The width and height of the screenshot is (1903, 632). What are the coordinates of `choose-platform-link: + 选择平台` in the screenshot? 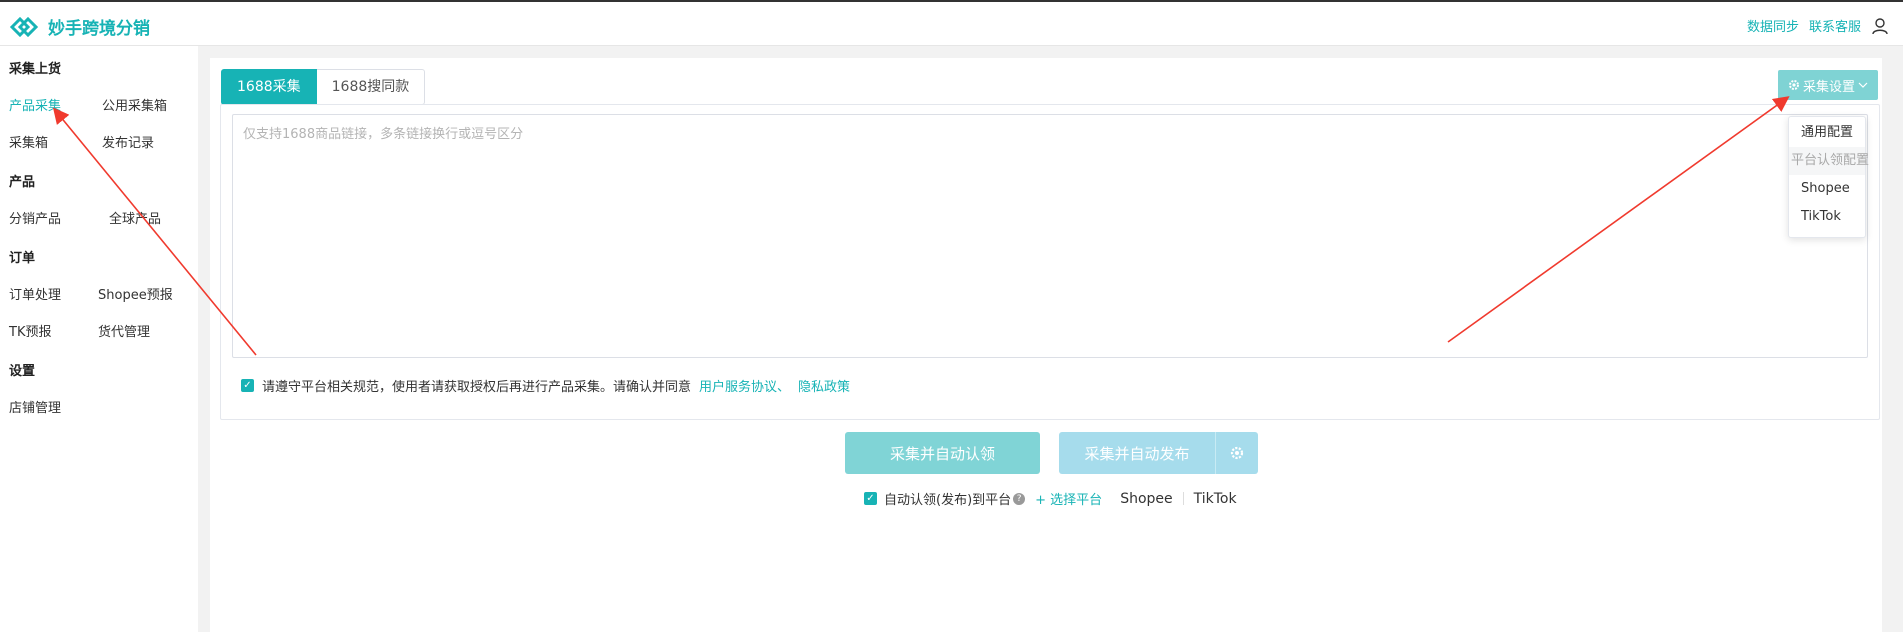 It's located at (1068, 498).